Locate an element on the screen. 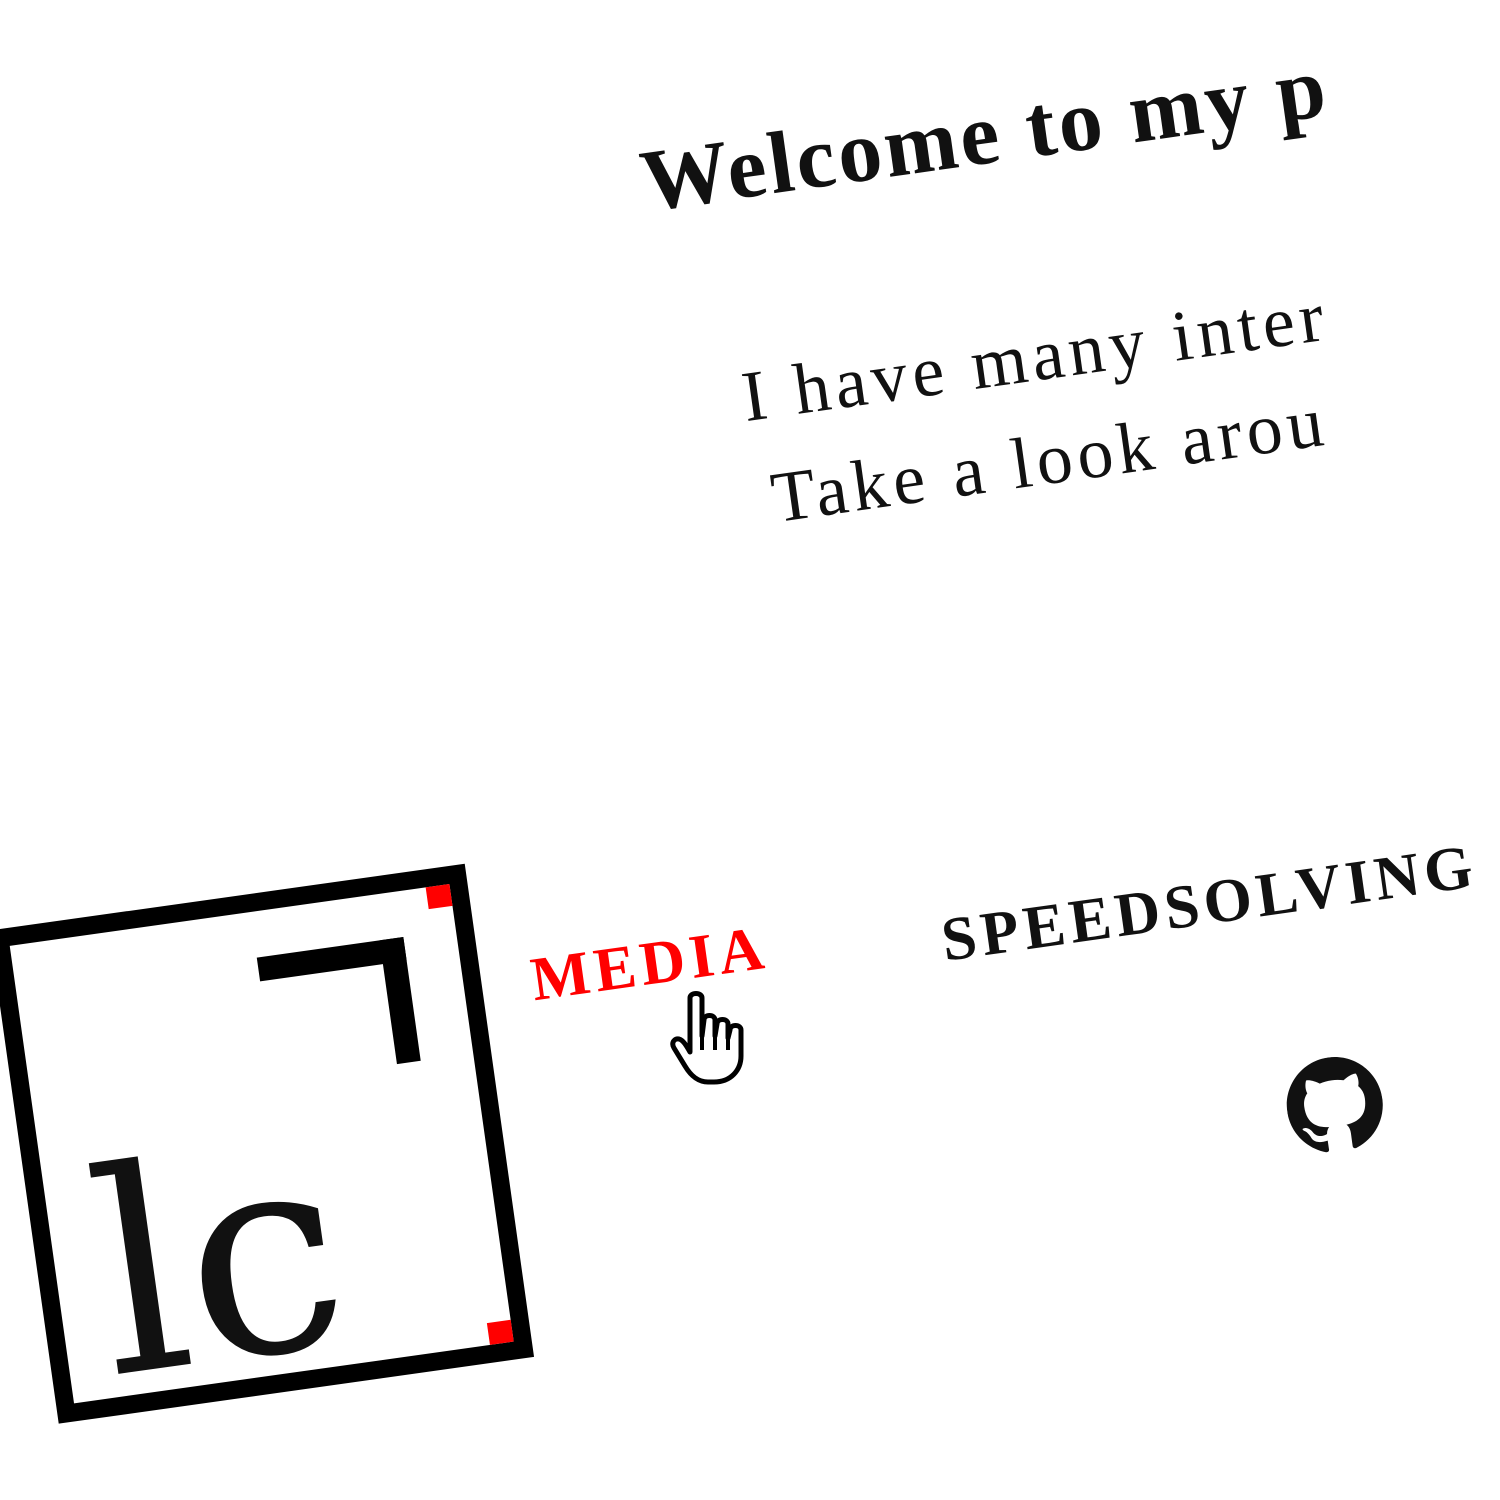 This screenshot has height=1500, width=1500. logo-corner-top-right is located at coordinates (439, 897).